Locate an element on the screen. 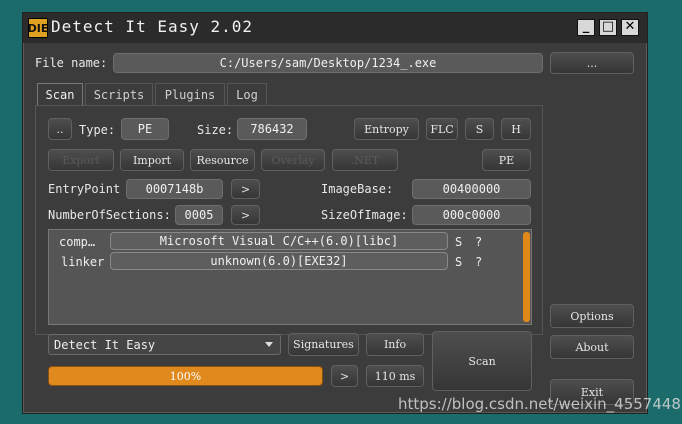 Image resolution: width=682 pixels, height=424 pixels. progress-arrow-button: > is located at coordinates (344, 376).